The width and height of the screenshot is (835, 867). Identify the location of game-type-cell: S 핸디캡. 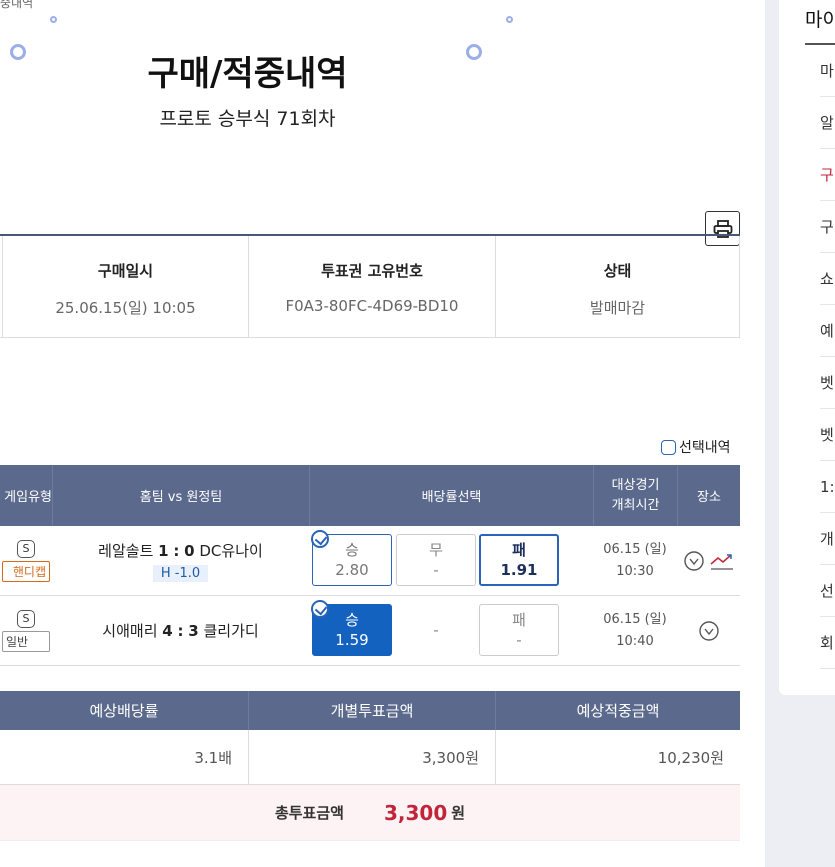
(26, 560).